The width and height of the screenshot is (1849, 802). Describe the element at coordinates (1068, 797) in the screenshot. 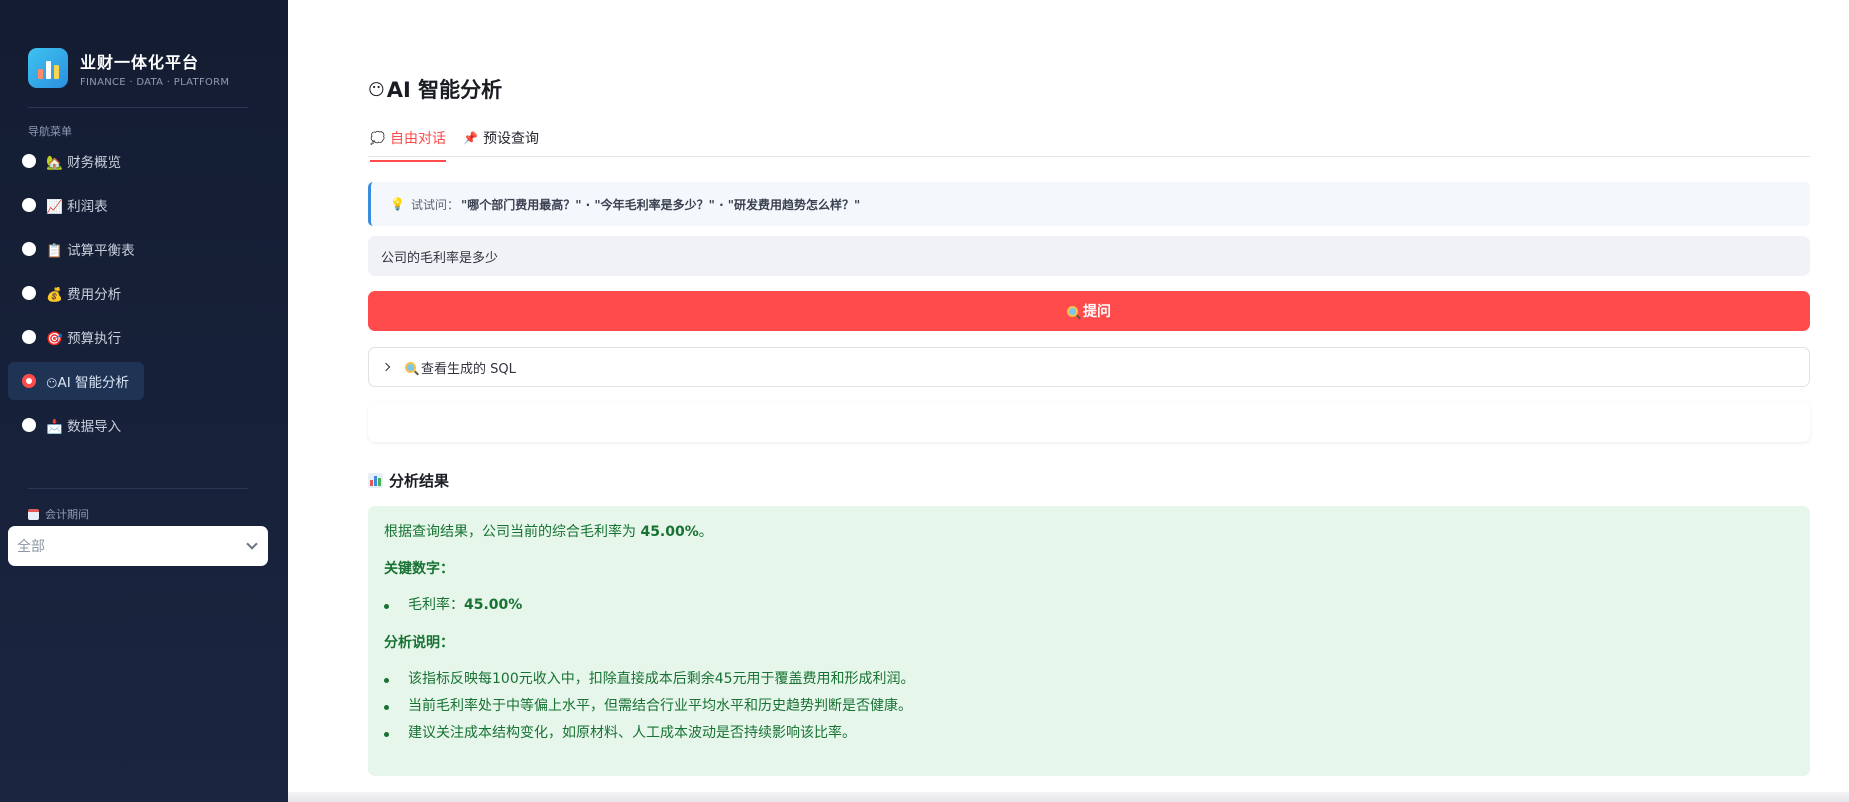

I see `bottom-scroll-edge` at that location.